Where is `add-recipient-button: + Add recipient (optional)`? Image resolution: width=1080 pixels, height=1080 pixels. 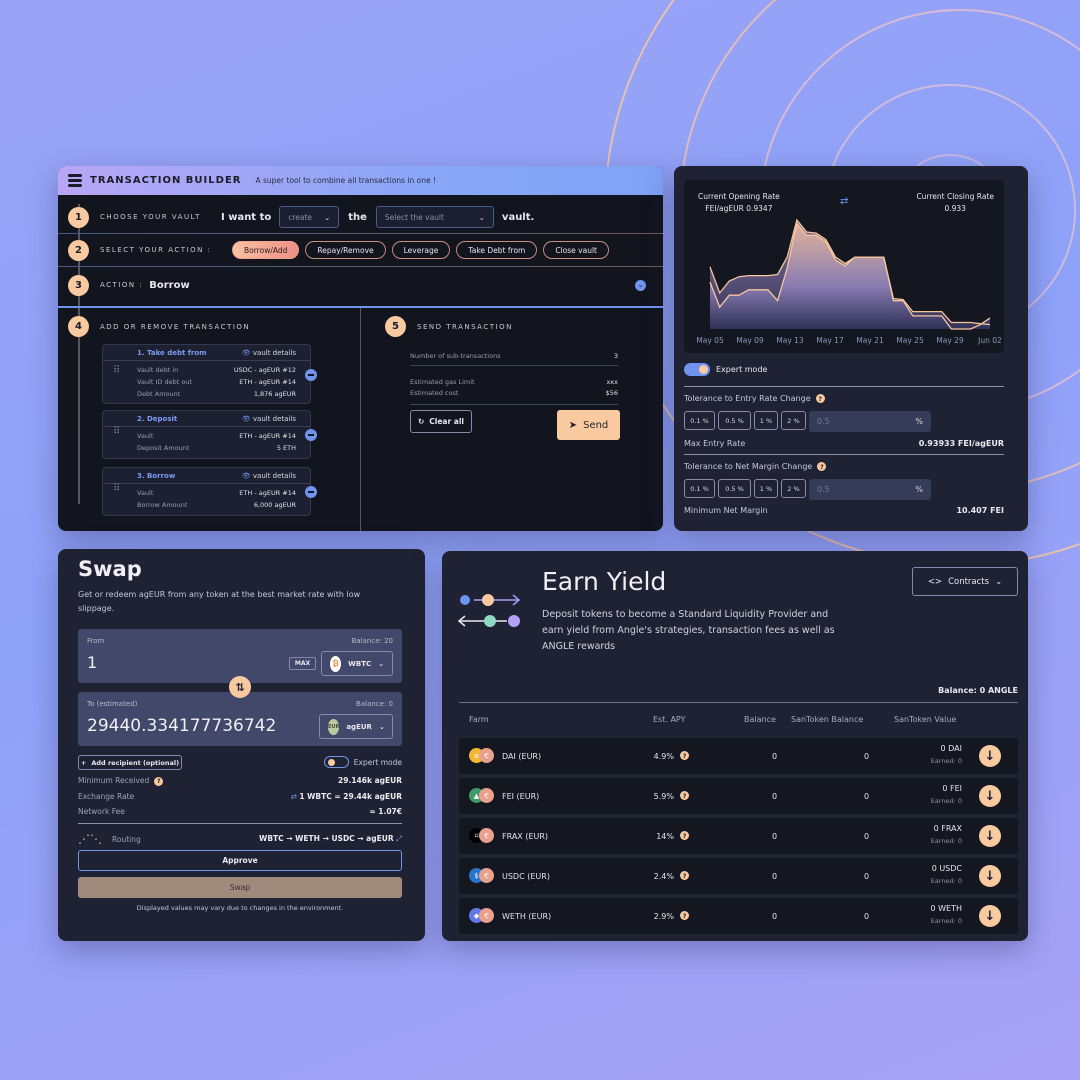
add-recipient-button: + Add recipient (optional) is located at coordinates (130, 762).